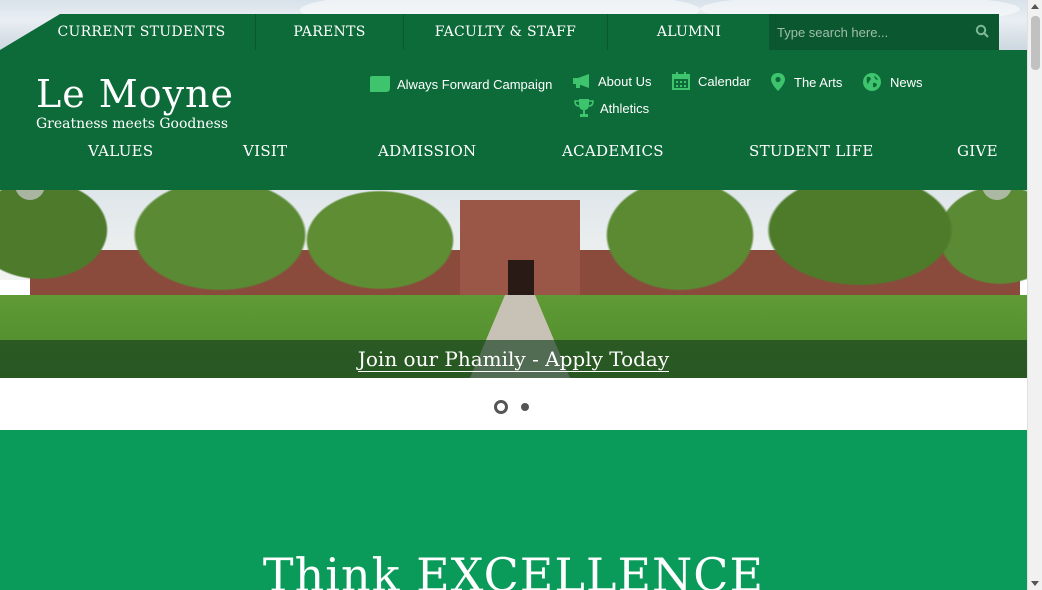 The height and width of the screenshot is (590, 1042). I want to click on globe-icon, so click(872, 82).